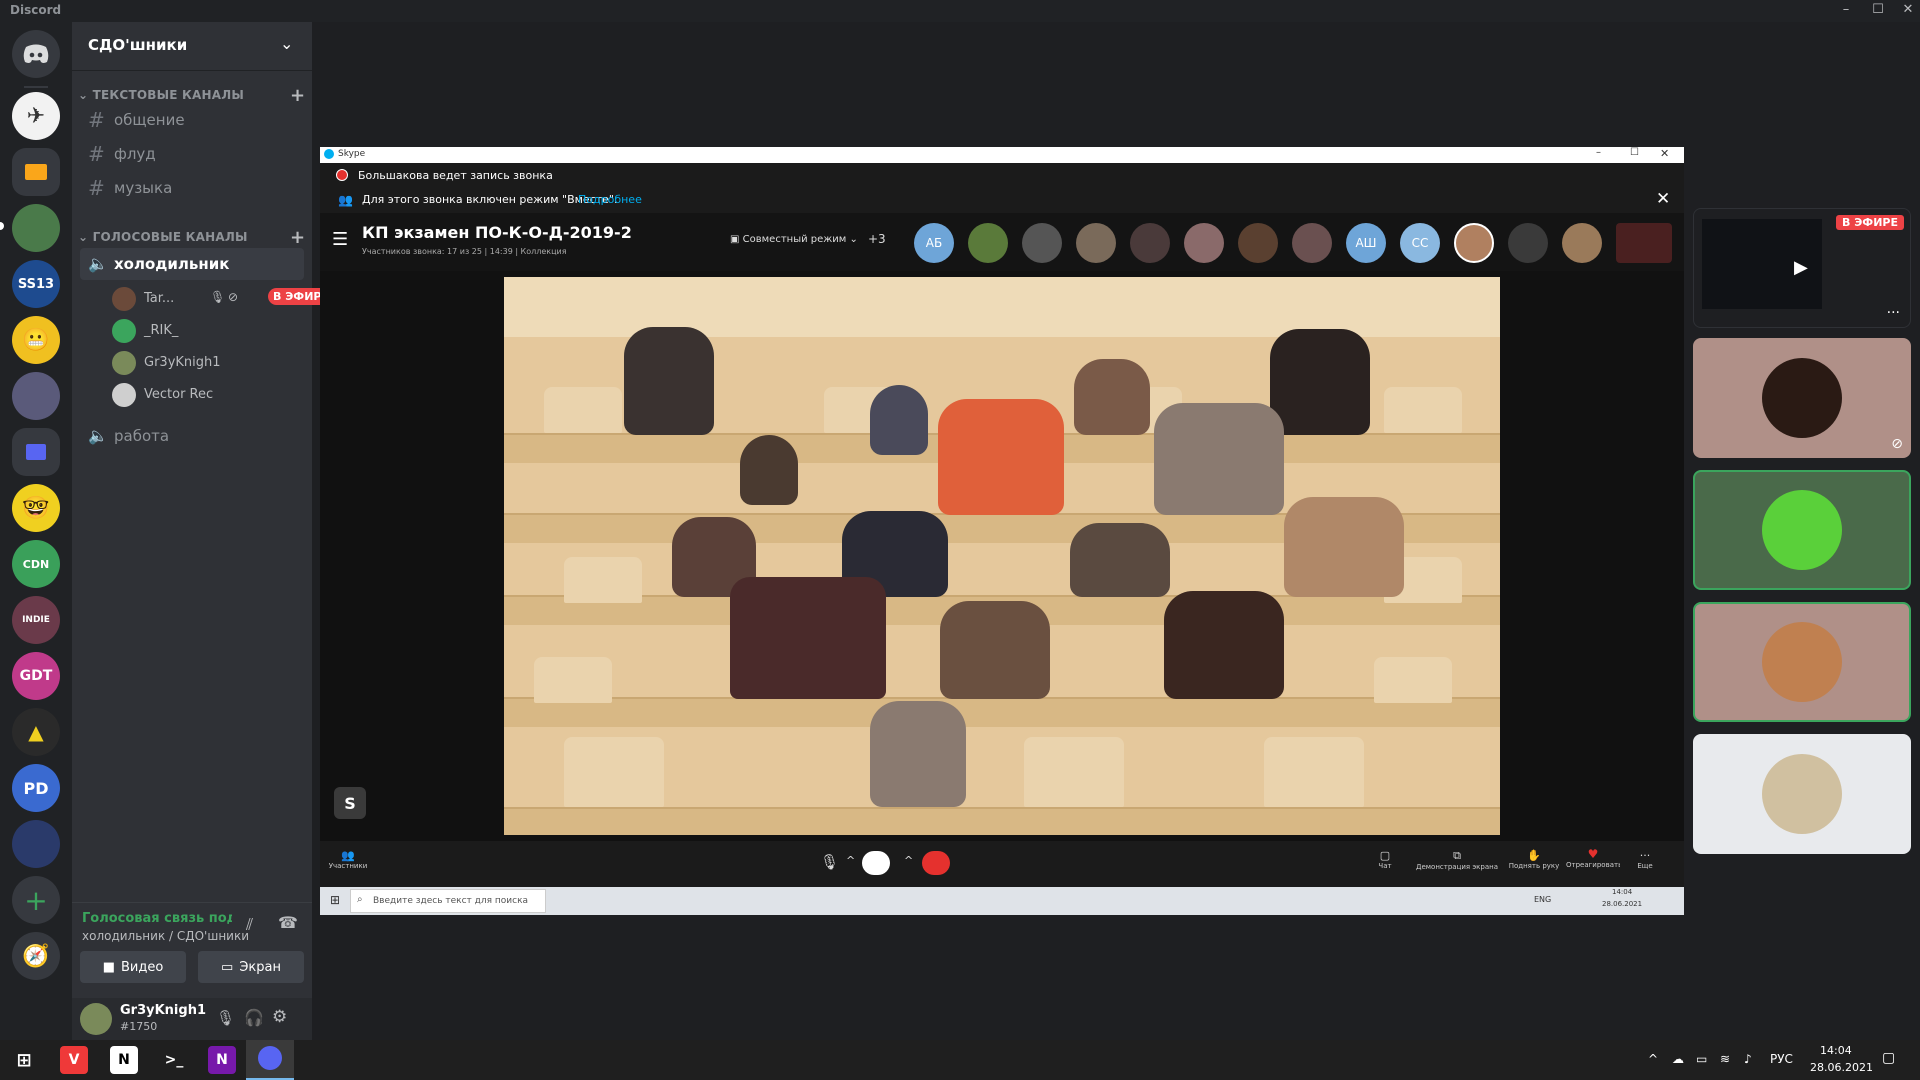 The width and height of the screenshot is (1920, 1080). I want to click on category-text: ⌄ ТЕКСТОВЫЕ КАНАЛЫ +, so click(191, 95).